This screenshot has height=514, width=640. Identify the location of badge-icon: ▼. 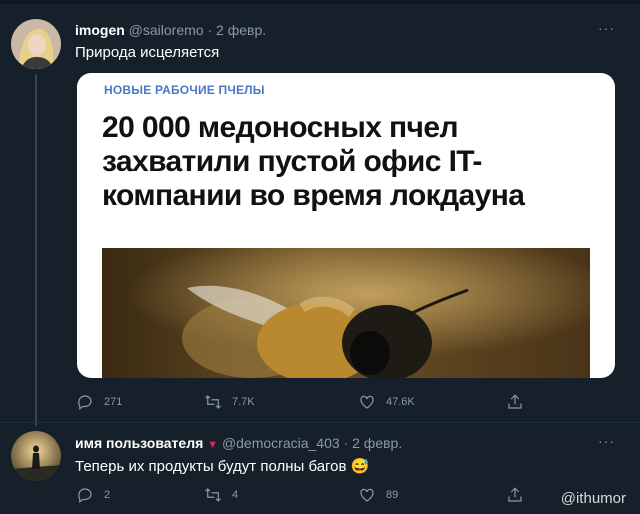
(213, 445).